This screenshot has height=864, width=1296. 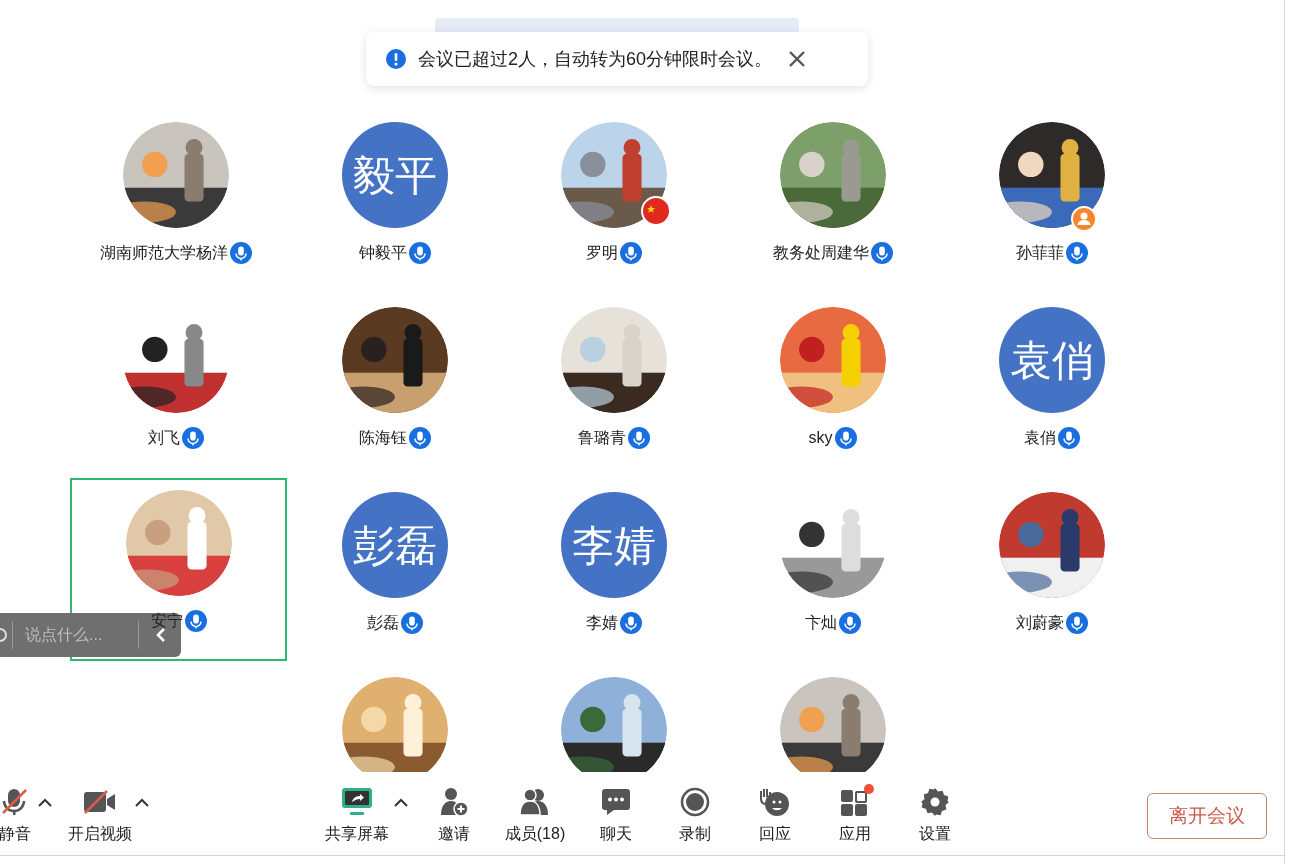 I want to click on toolbar-button: 静音, so click(x=17, y=816).